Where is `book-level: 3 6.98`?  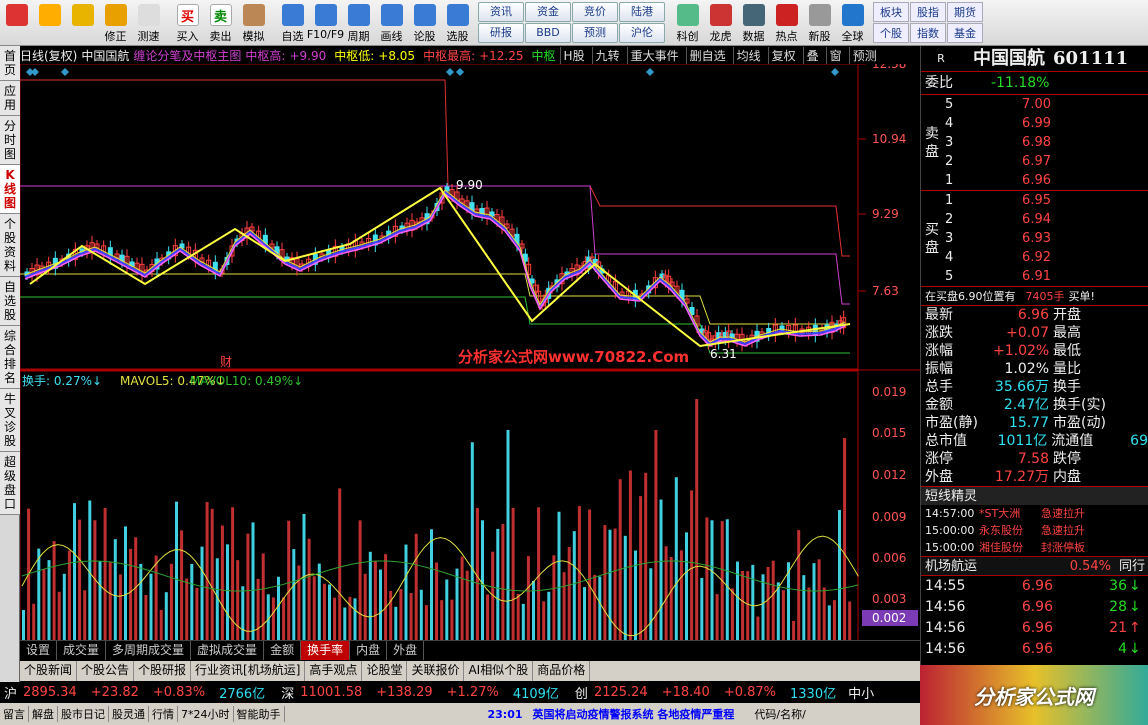
book-level: 3 6.98 is located at coordinates (1034, 142).